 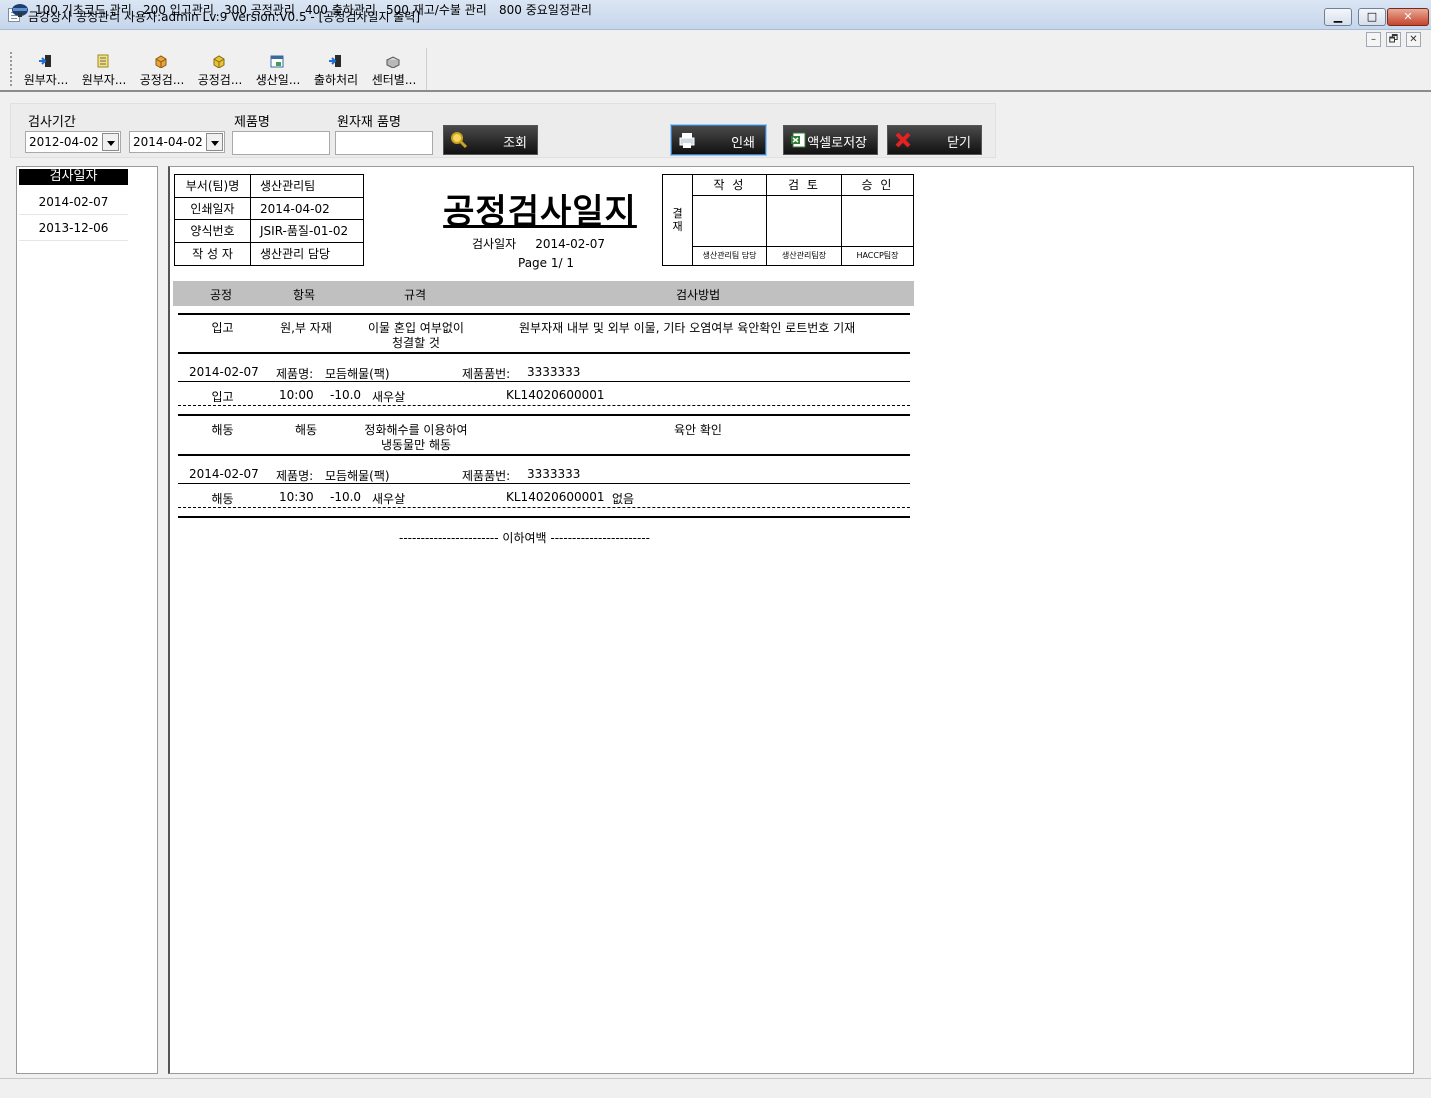 I want to click on approval-box: 결 재 작 성 생산관리팀 담당 검 토 생산관리팀장 승 인 HACCP팀장, so click(x=788, y=220).